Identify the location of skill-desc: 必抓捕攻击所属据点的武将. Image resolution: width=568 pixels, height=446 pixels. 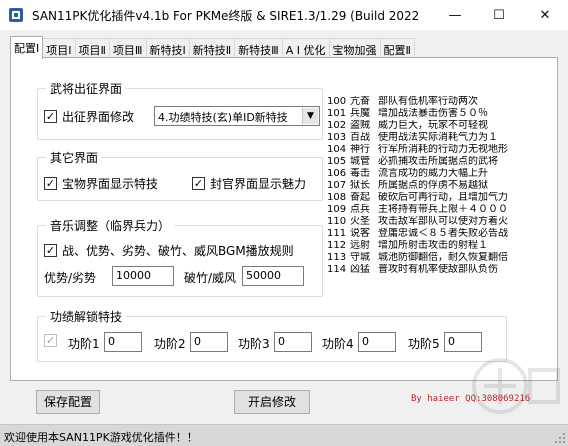
(438, 161).